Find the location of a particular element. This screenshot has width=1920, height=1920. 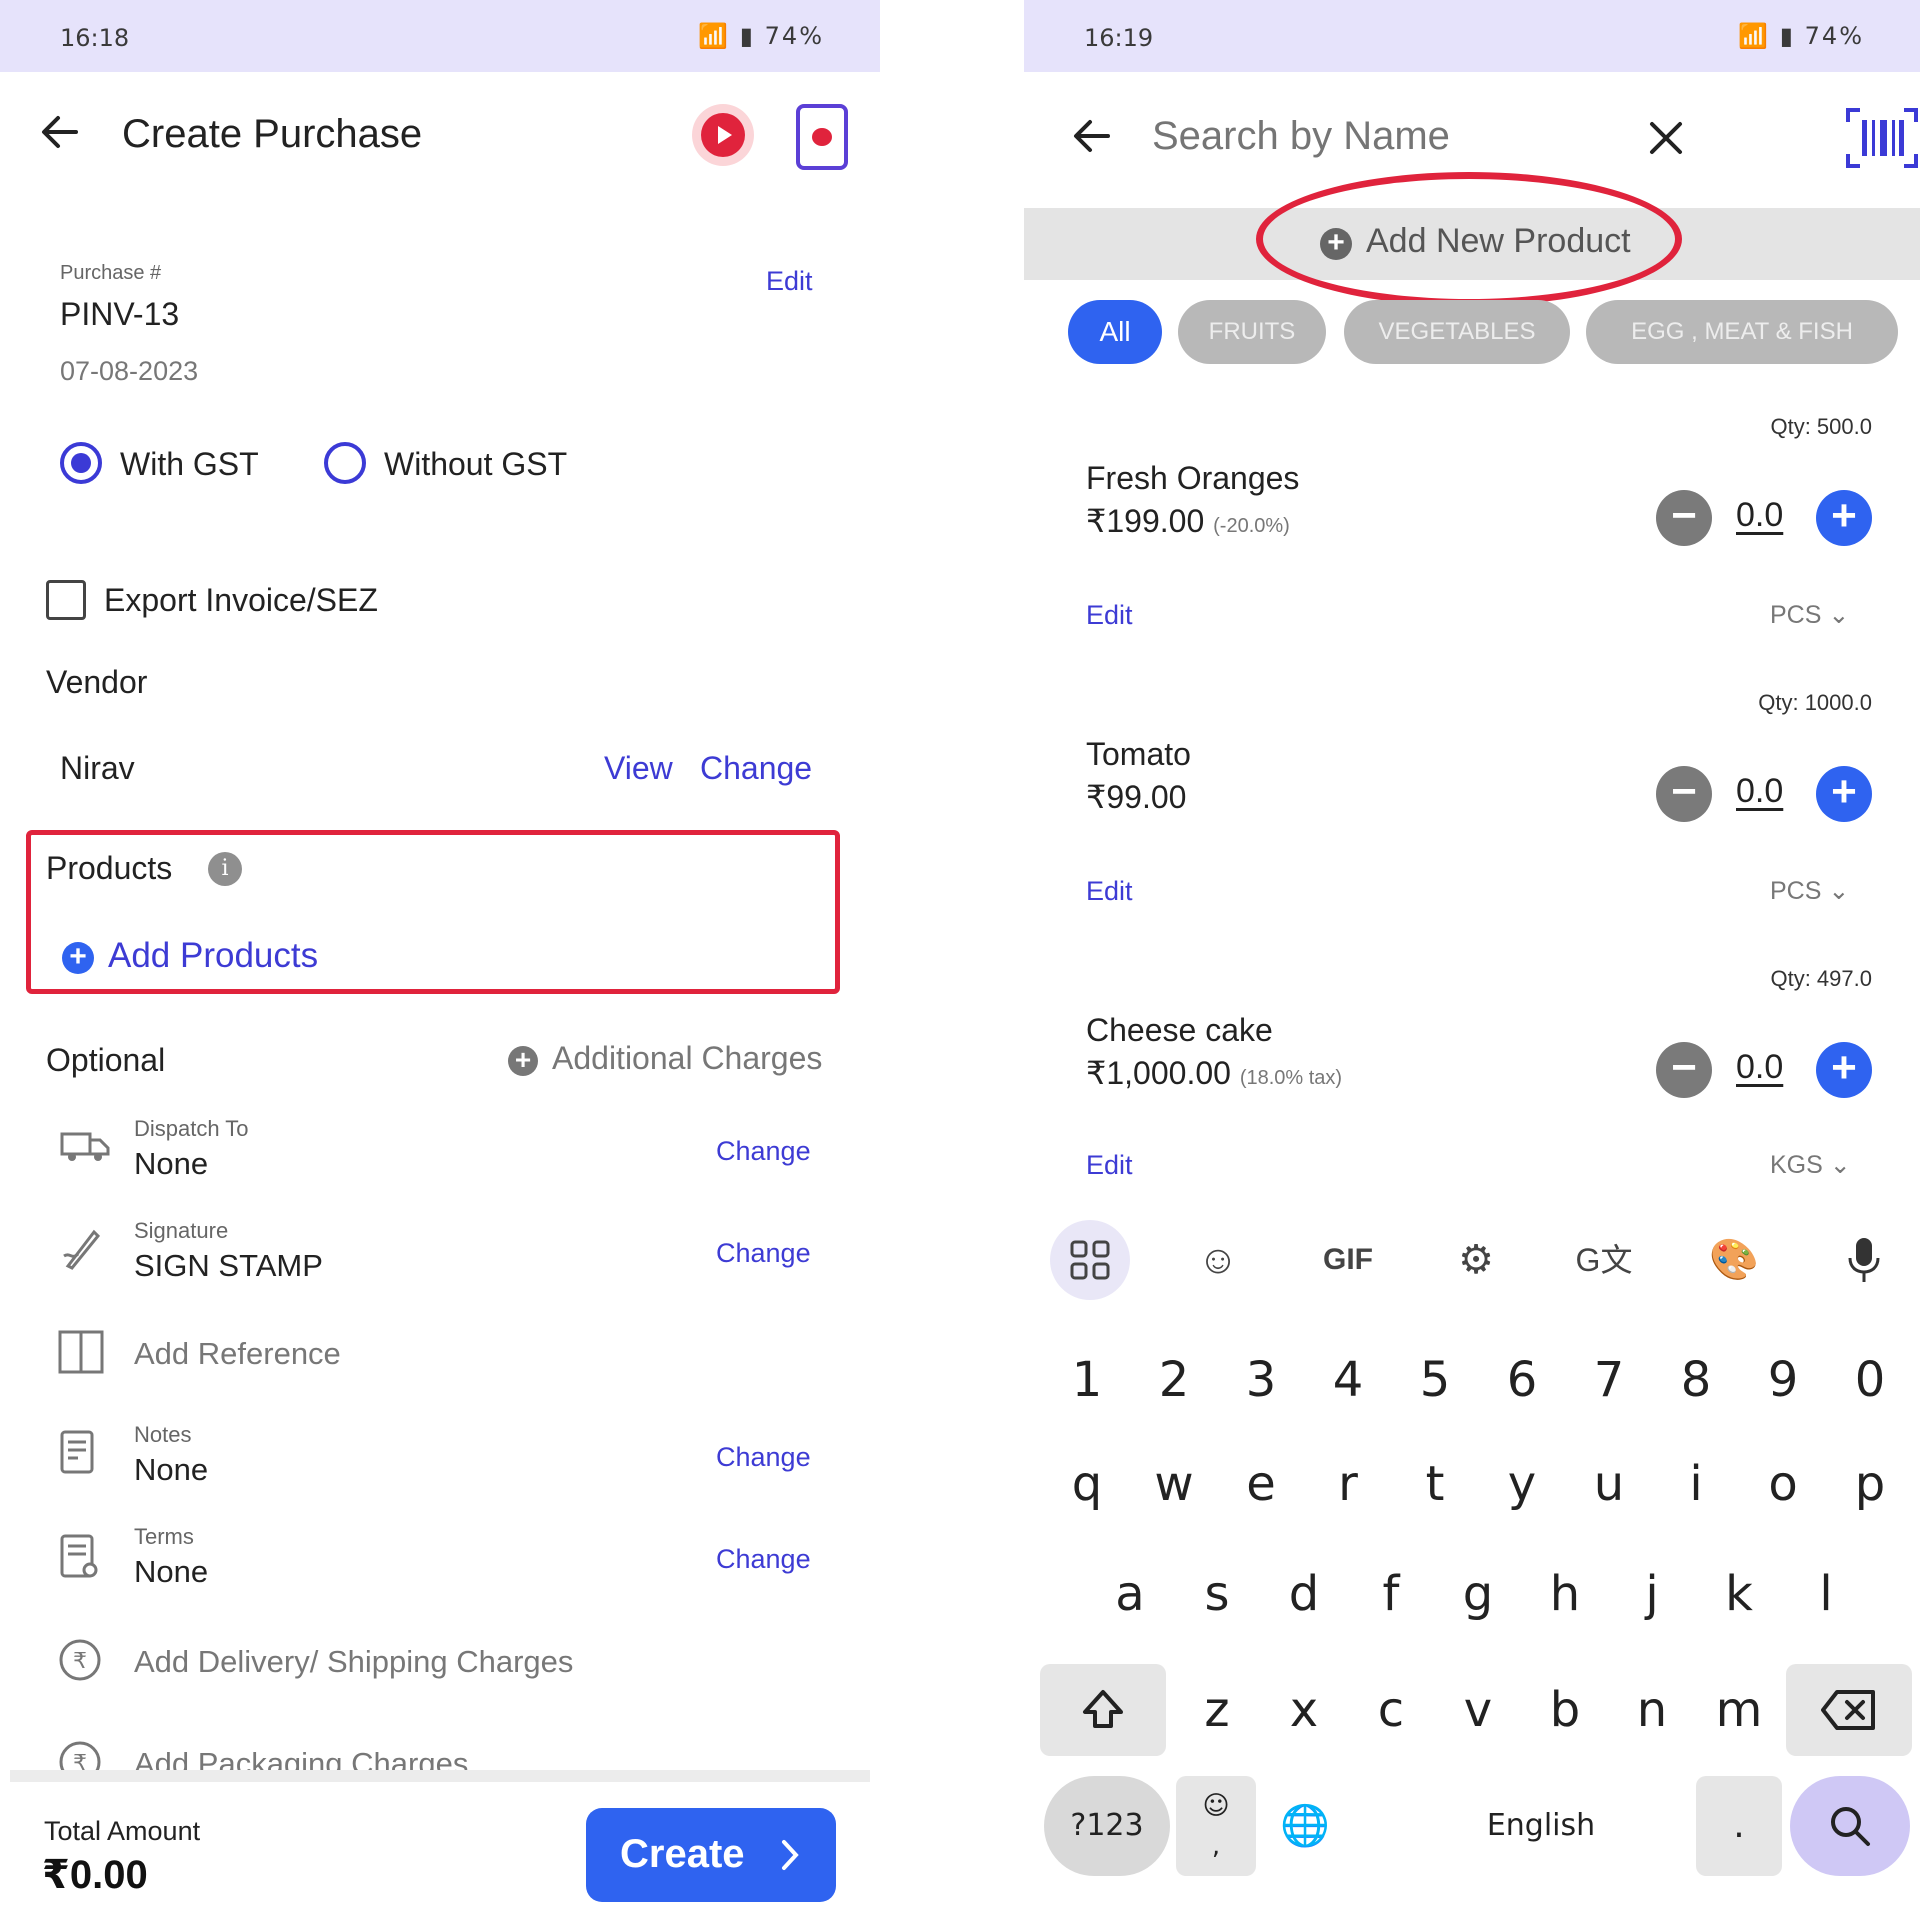

product-price: ₹1,000.00 (18.0% tax) is located at coordinates (1214, 1073).